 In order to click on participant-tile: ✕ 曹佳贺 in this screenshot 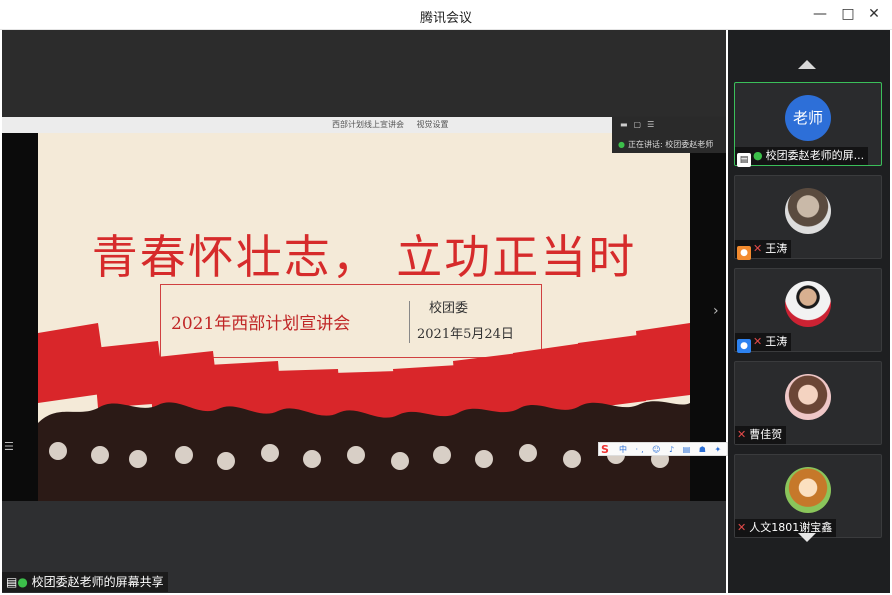, I will do `click(808, 403)`.